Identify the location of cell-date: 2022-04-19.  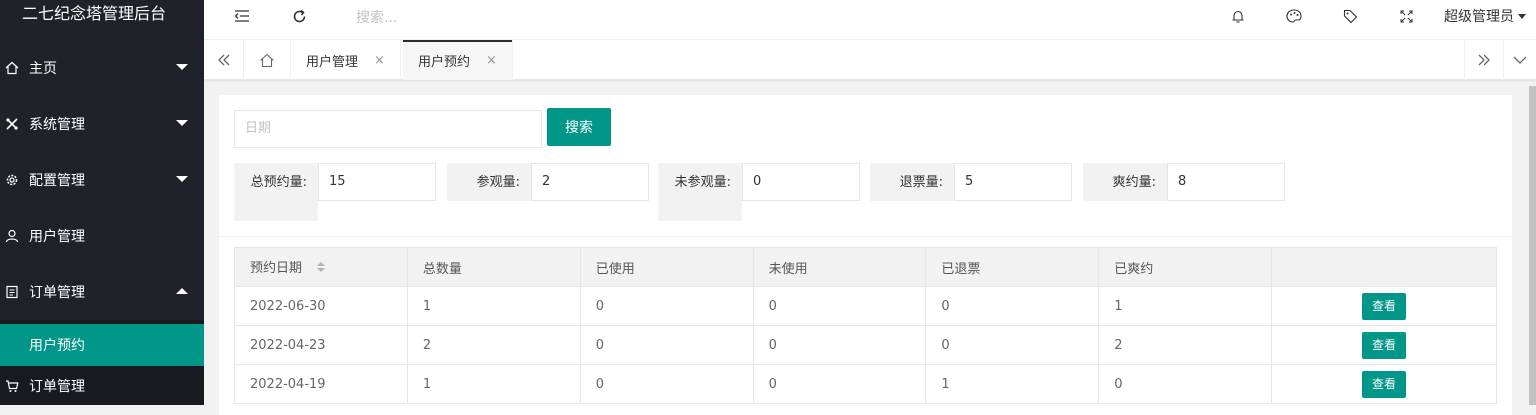
(321, 384).